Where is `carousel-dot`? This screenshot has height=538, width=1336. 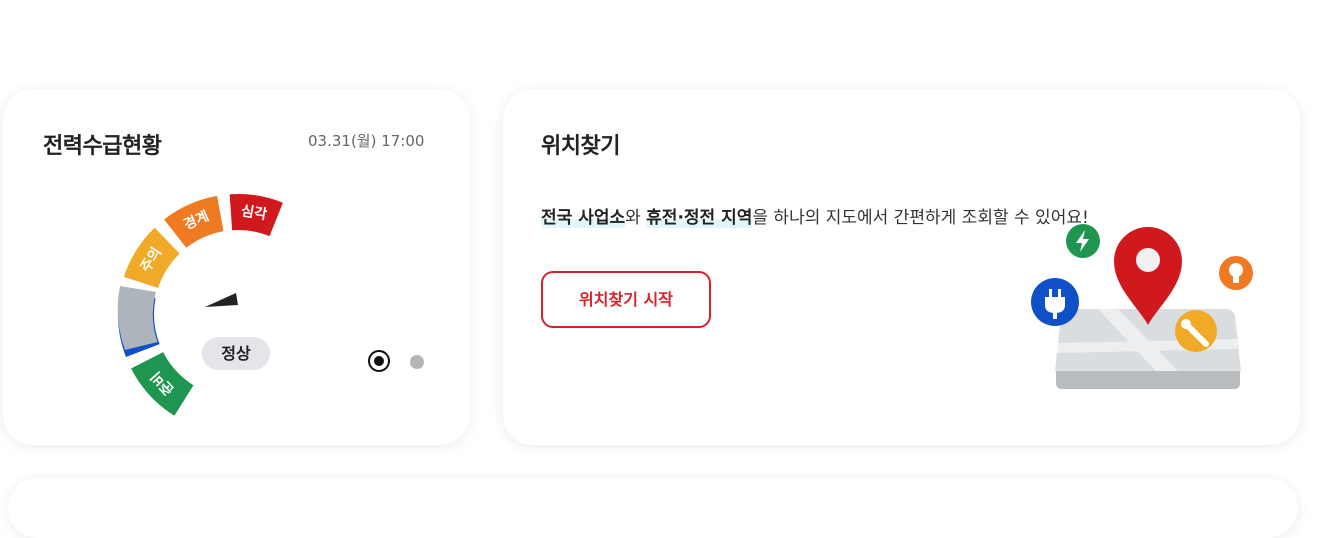 carousel-dot is located at coordinates (417, 362).